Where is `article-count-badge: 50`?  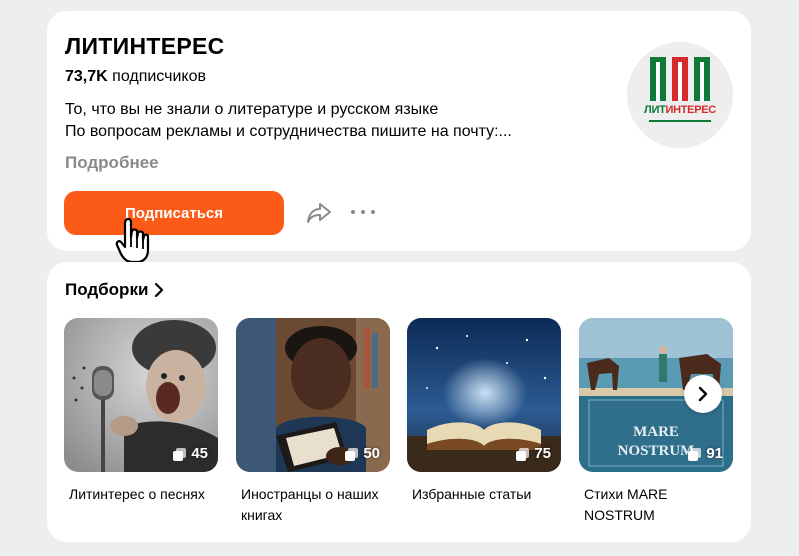
article-count-badge: 50 is located at coordinates (362, 453).